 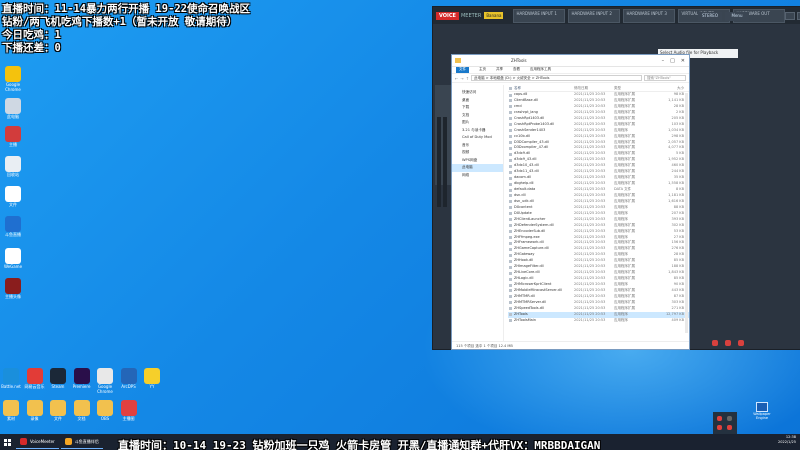 I want to click on desktop-shortcut-label: Google Chrome, so click(x=105, y=389).